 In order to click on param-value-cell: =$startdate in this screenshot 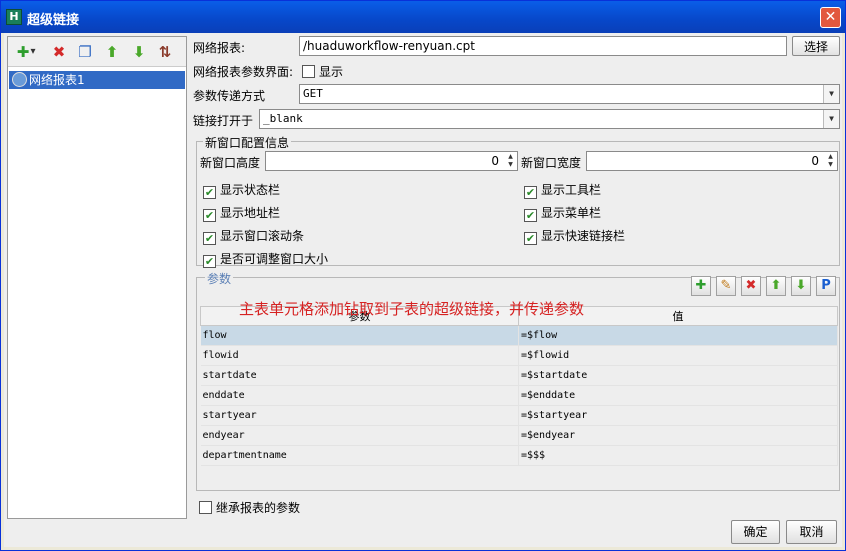, I will do `click(678, 375)`.